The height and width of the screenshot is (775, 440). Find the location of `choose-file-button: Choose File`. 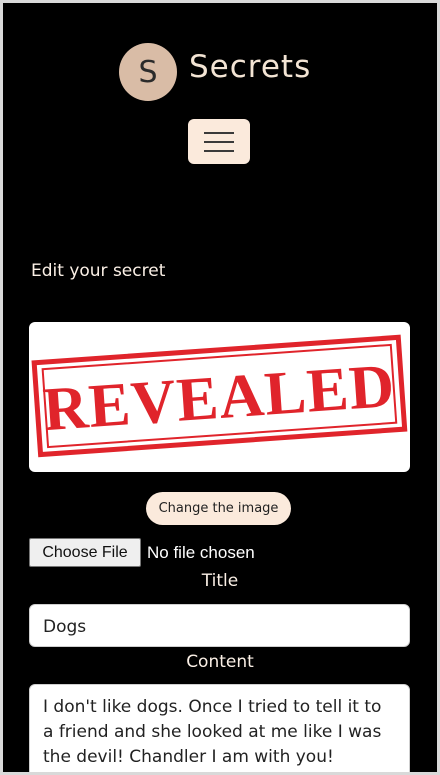

choose-file-button: Choose File is located at coordinates (85, 552).